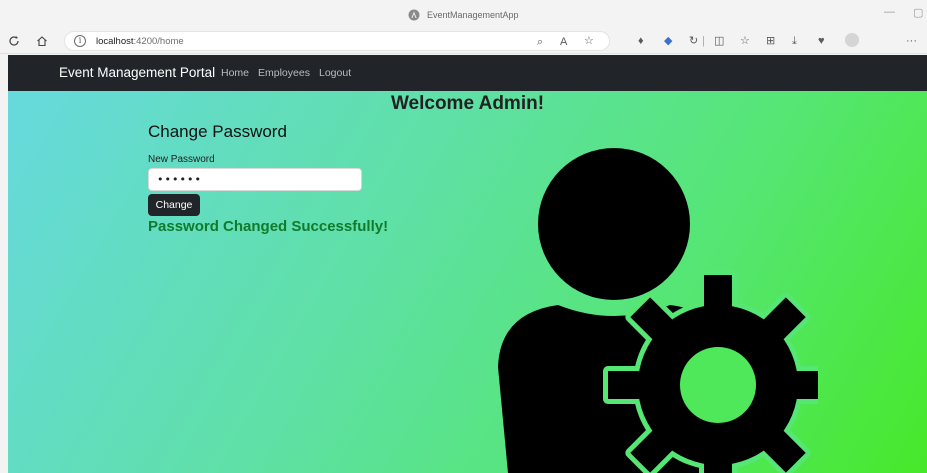 The width and height of the screenshot is (927, 473). What do you see at coordinates (268, 226) in the screenshot?
I see `success-message: Password Changed Successfully!` at bounding box center [268, 226].